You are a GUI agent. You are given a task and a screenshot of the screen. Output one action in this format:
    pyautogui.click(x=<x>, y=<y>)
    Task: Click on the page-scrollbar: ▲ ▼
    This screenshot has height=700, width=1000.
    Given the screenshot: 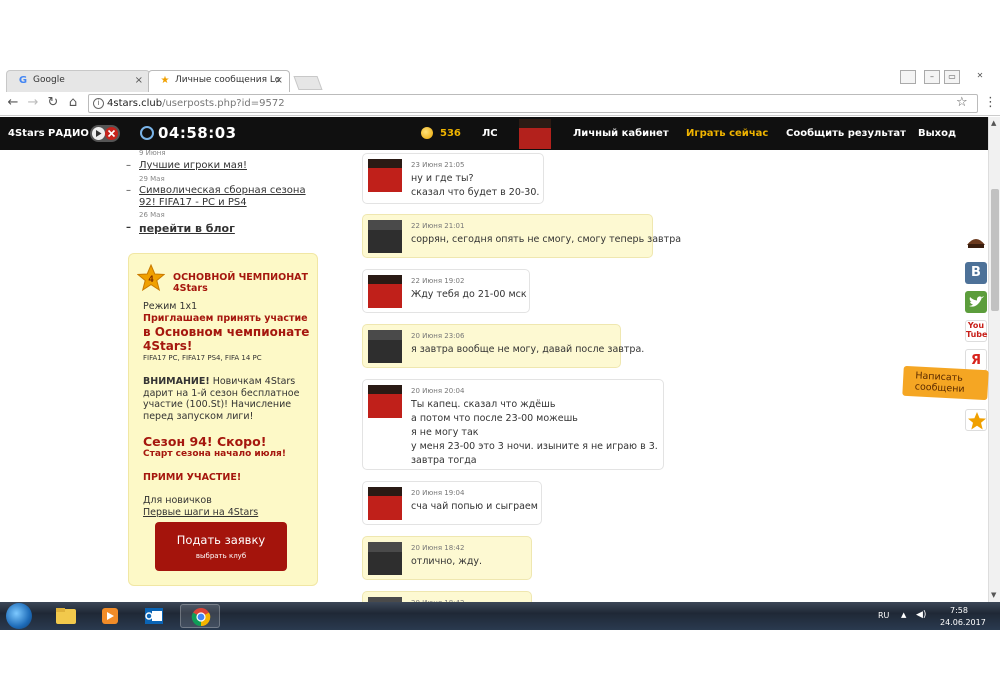 What is the action you would take?
    pyautogui.click(x=994, y=359)
    